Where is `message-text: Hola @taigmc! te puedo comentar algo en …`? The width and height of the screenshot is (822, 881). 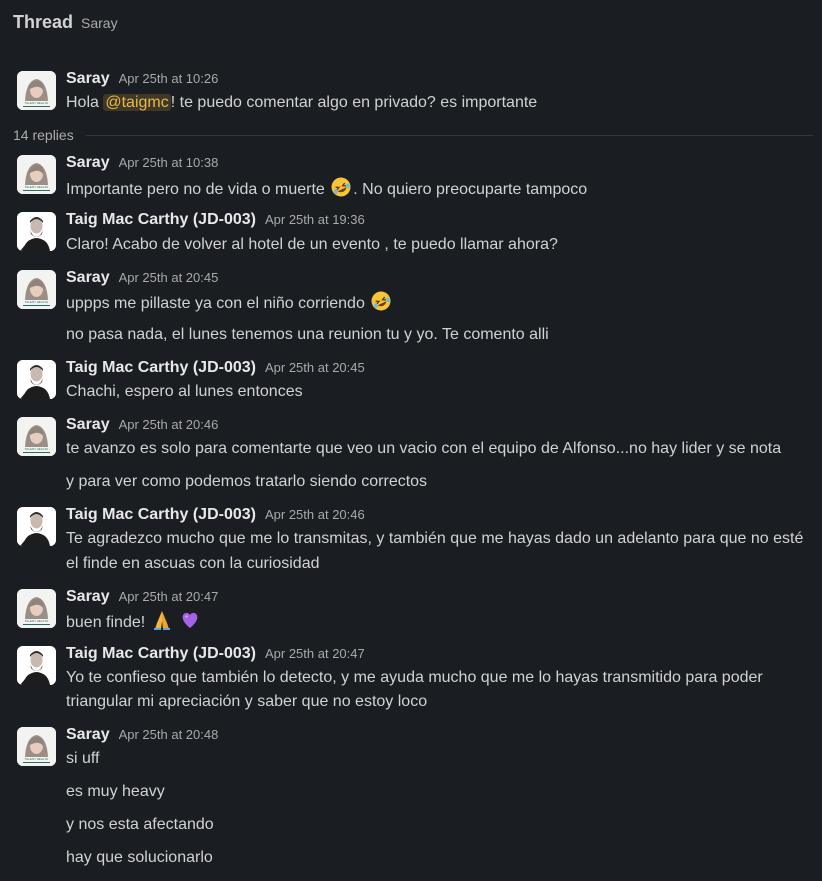 message-text: Hola @taigmc! te puedo comentar algo en … is located at coordinates (301, 103).